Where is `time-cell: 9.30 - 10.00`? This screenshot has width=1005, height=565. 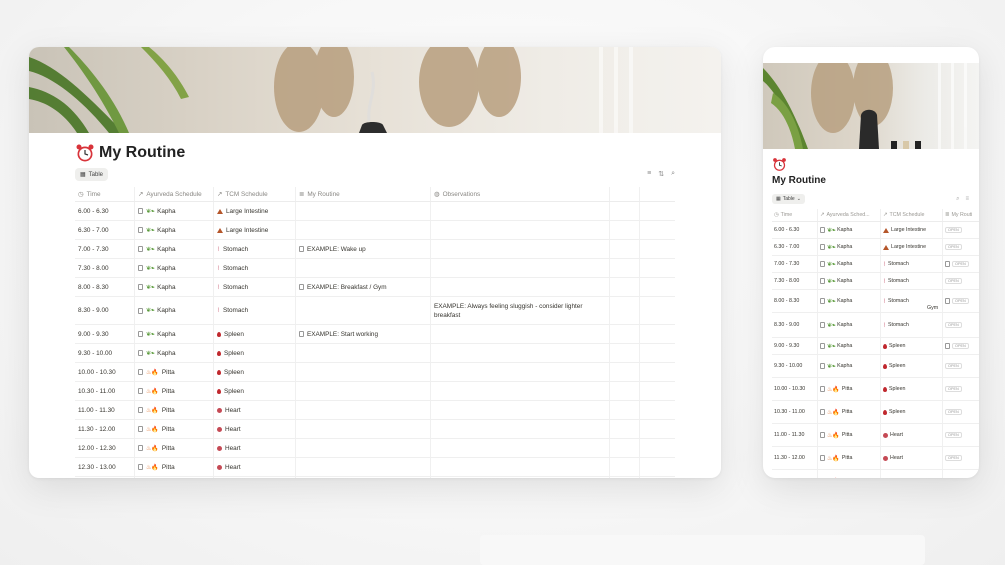 time-cell: 9.30 - 10.00 is located at coordinates (105, 353).